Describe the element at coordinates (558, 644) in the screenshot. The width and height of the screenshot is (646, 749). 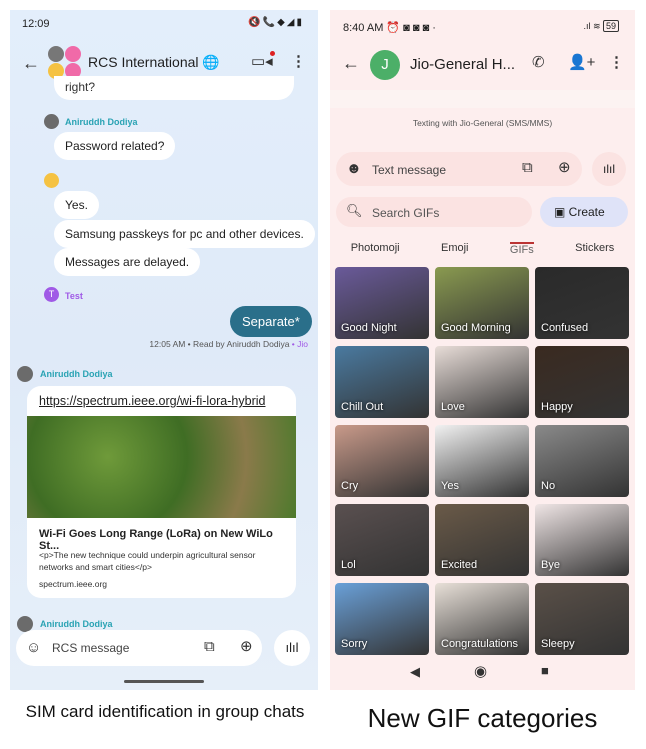
I see `gif-label: Sleepy` at that location.